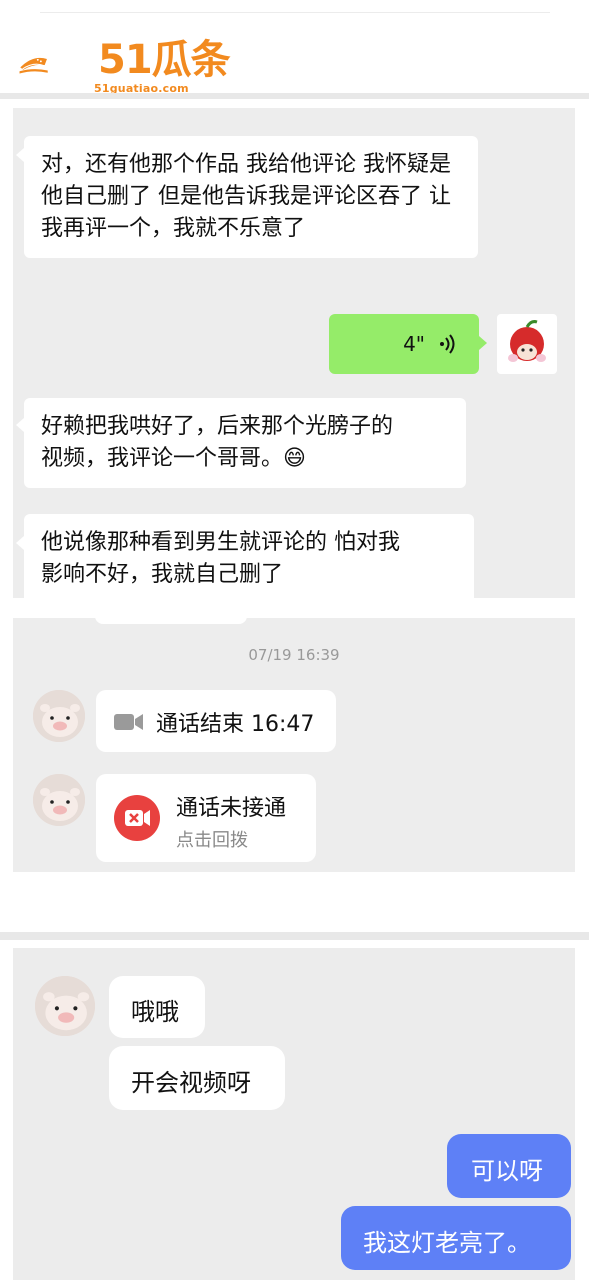 This screenshot has height=1280, width=589. Describe the element at coordinates (171, 619) in the screenshot. I see `partial-bubble` at that location.